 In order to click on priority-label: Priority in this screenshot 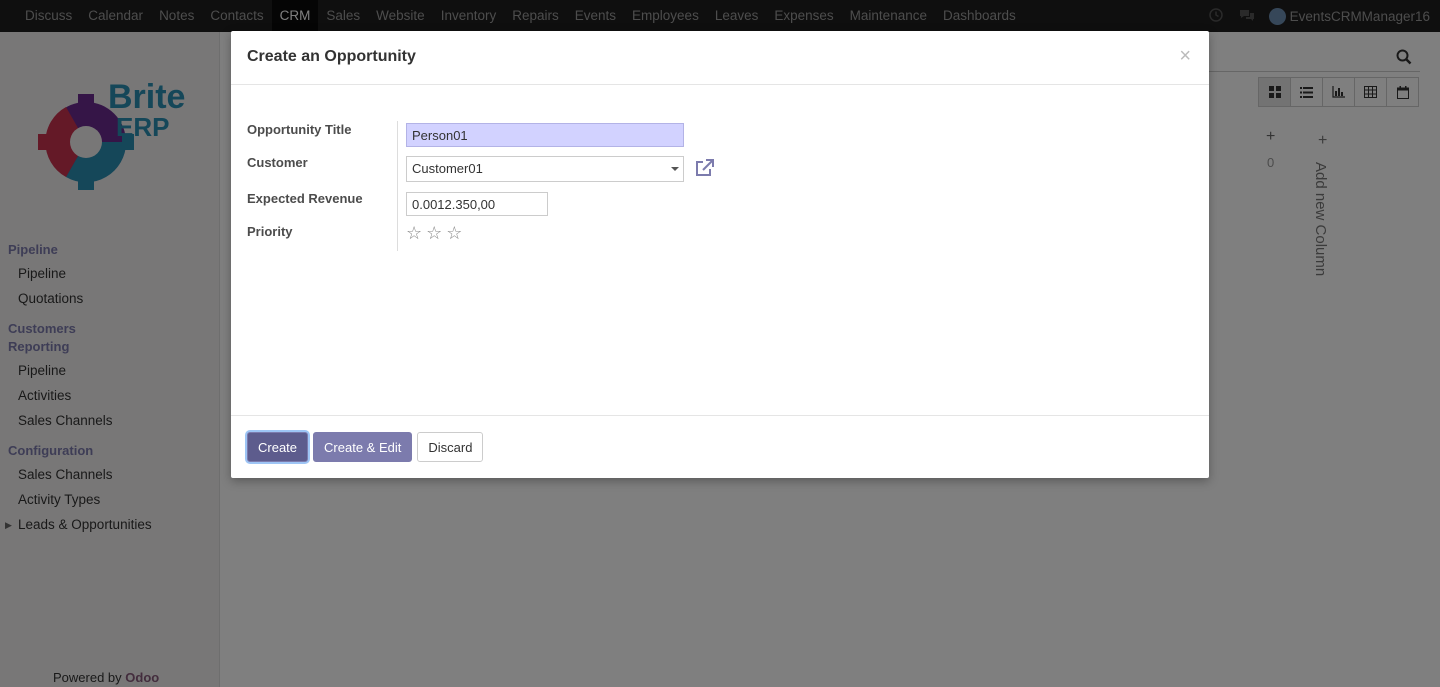, I will do `click(270, 231)`.